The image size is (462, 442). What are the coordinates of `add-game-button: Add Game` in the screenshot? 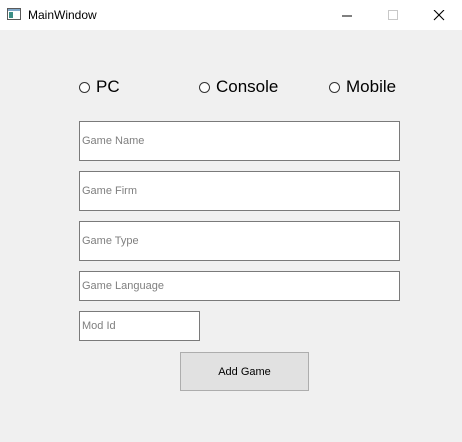 It's located at (244, 371).